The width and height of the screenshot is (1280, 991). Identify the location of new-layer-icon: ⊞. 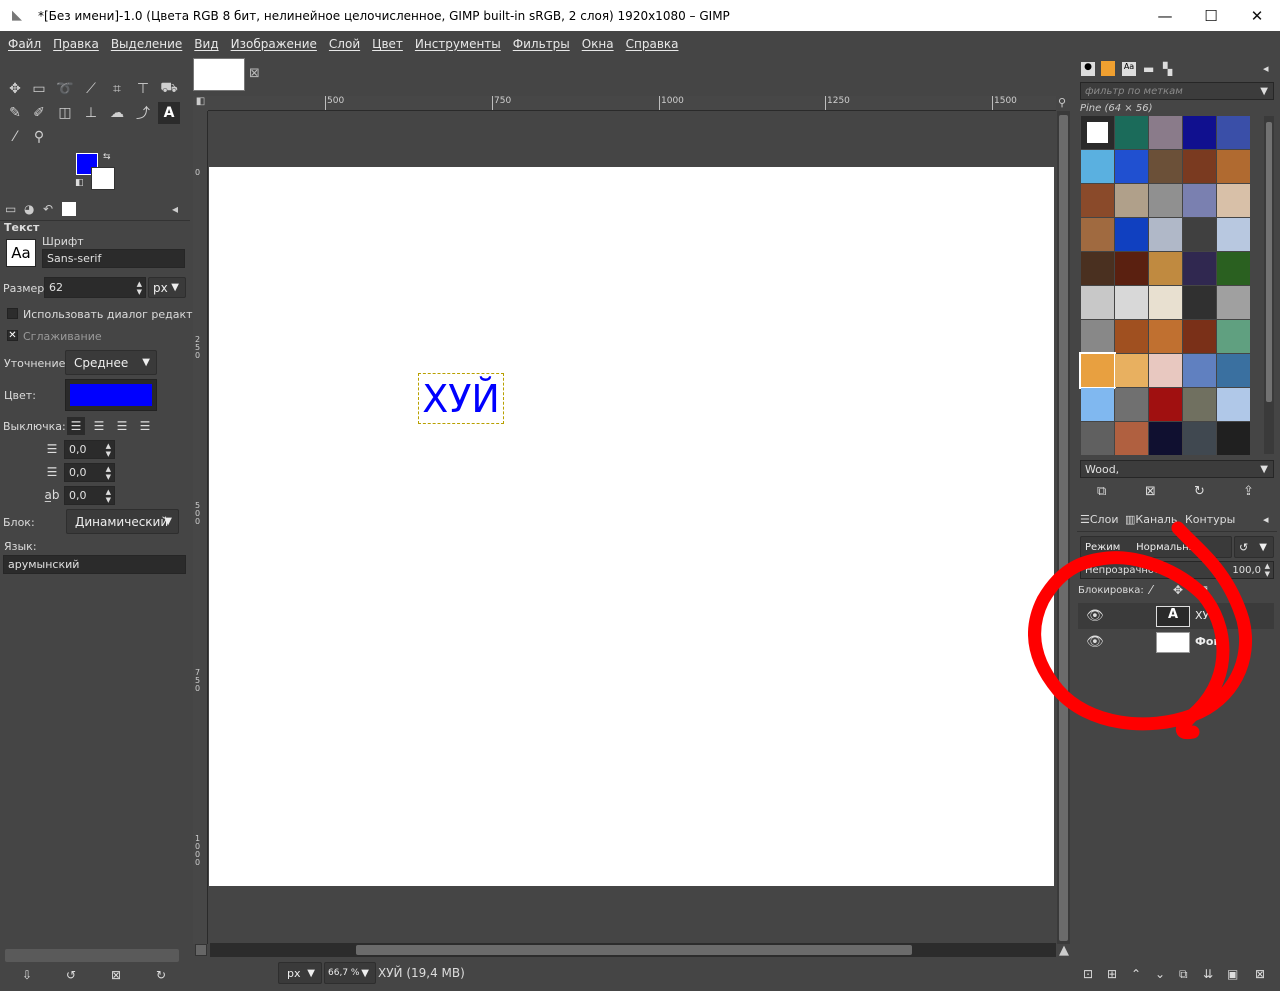
(1112, 974).